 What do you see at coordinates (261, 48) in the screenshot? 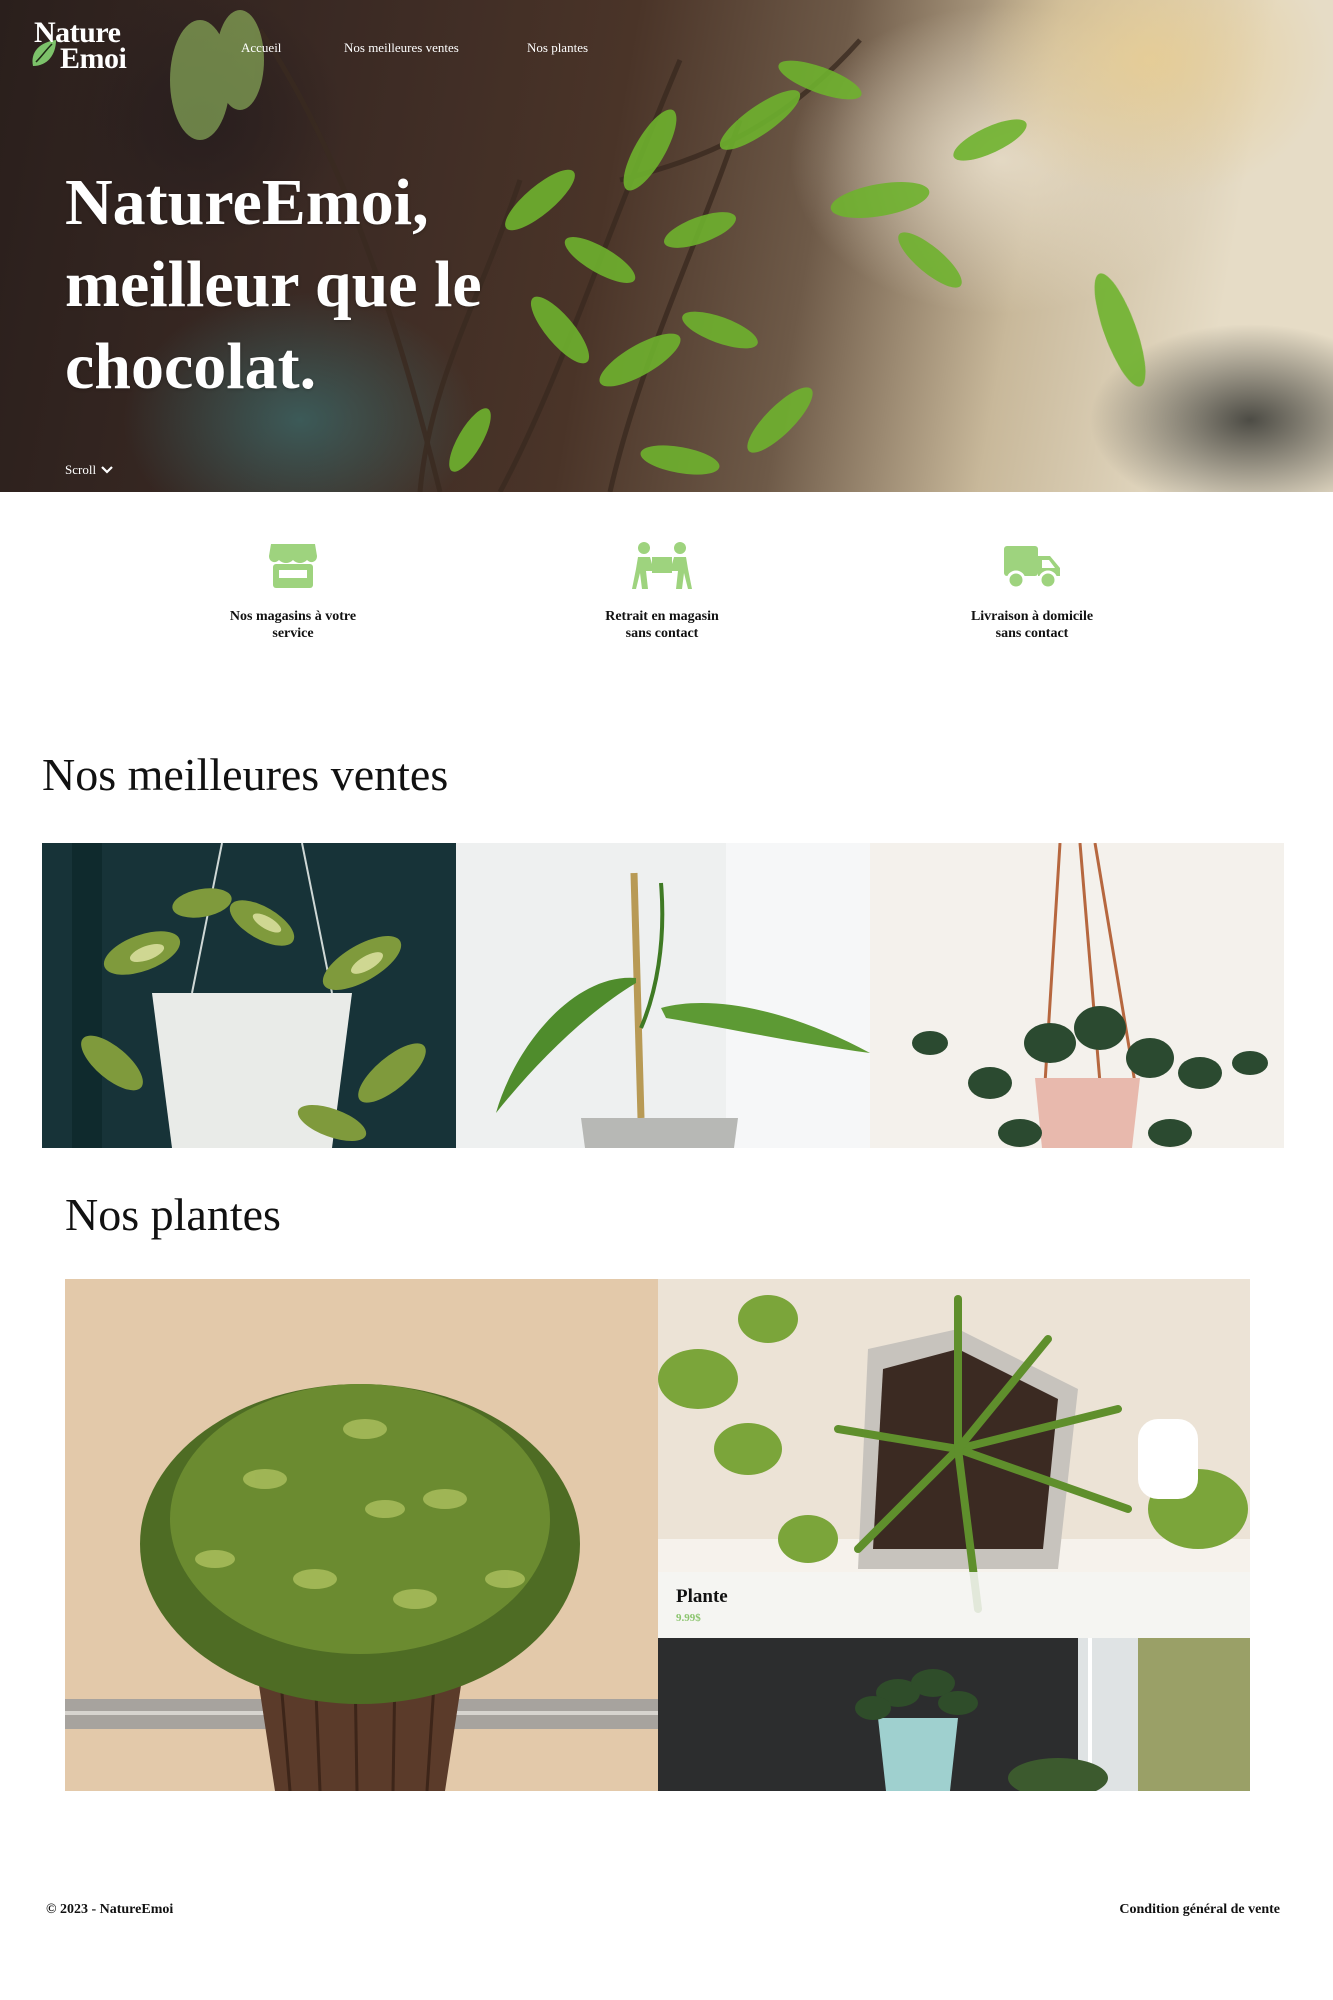
I see `nav-link-accueil: Accueil` at bounding box center [261, 48].